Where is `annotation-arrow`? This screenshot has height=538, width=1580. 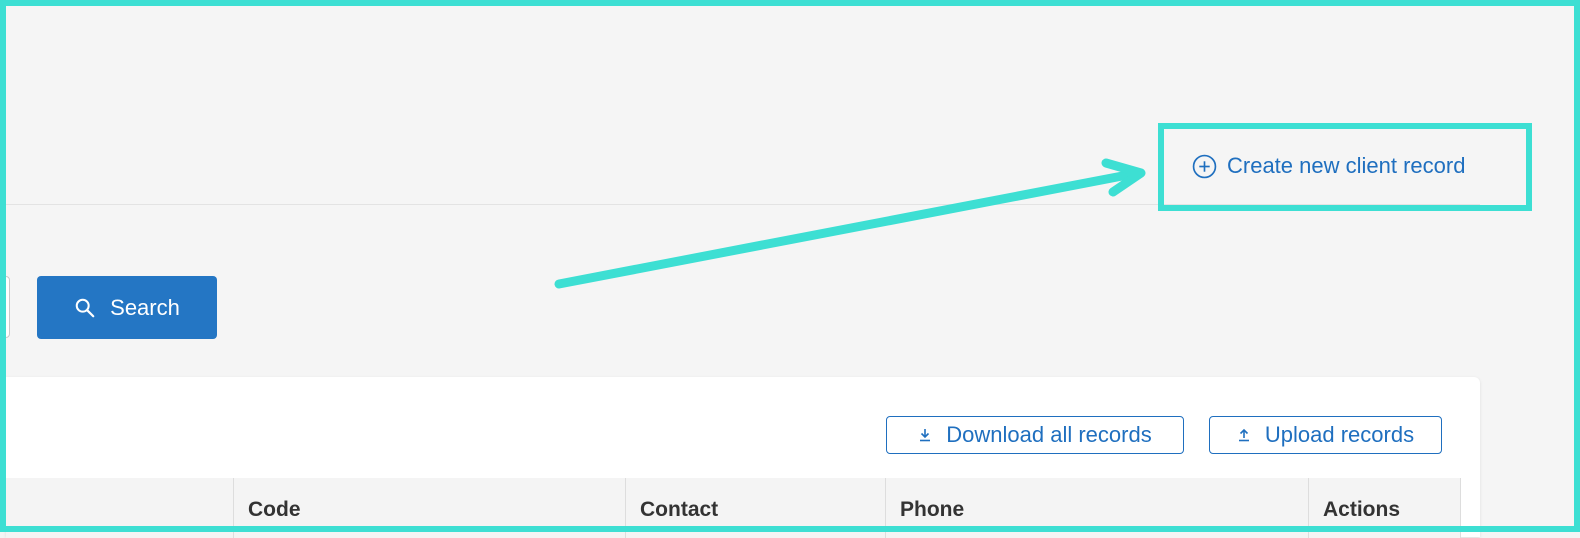 annotation-arrow is located at coordinates (850, 223).